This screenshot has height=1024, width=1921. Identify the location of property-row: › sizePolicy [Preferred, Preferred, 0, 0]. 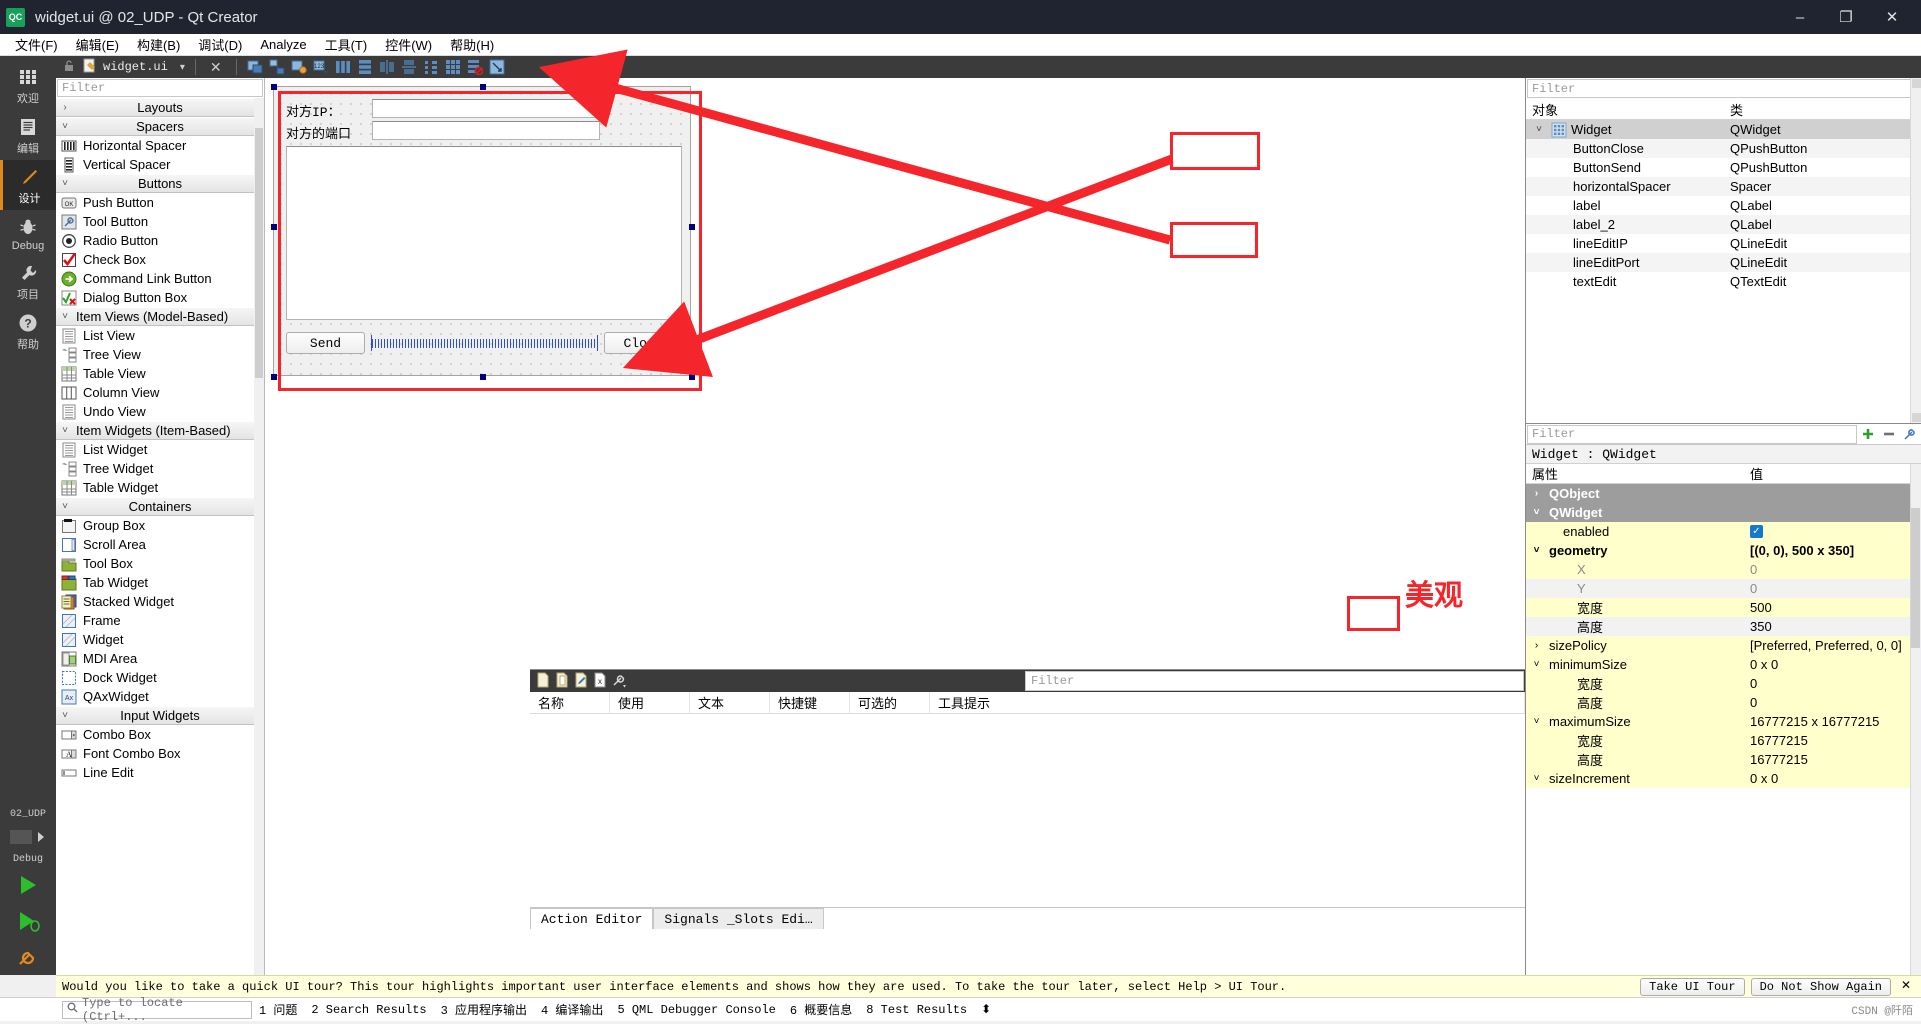
(1723, 645).